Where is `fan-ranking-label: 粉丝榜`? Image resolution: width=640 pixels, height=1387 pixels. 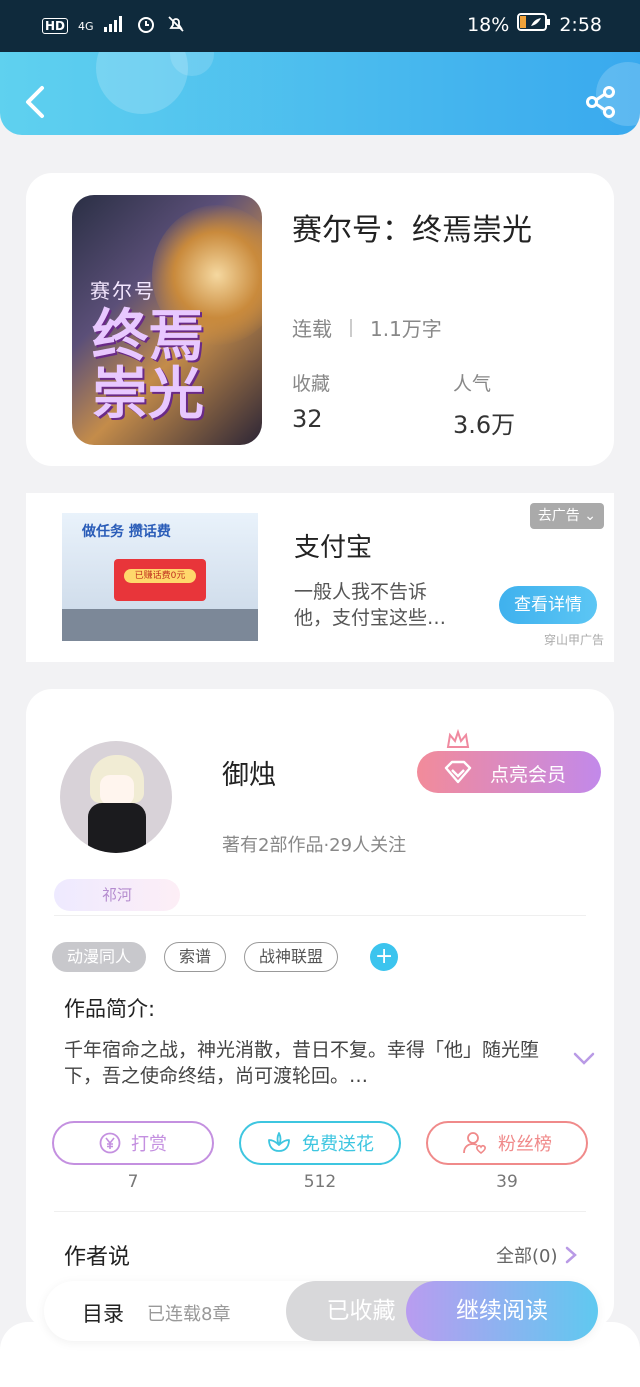 fan-ranking-label: 粉丝榜 is located at coordinates (525, 1144).